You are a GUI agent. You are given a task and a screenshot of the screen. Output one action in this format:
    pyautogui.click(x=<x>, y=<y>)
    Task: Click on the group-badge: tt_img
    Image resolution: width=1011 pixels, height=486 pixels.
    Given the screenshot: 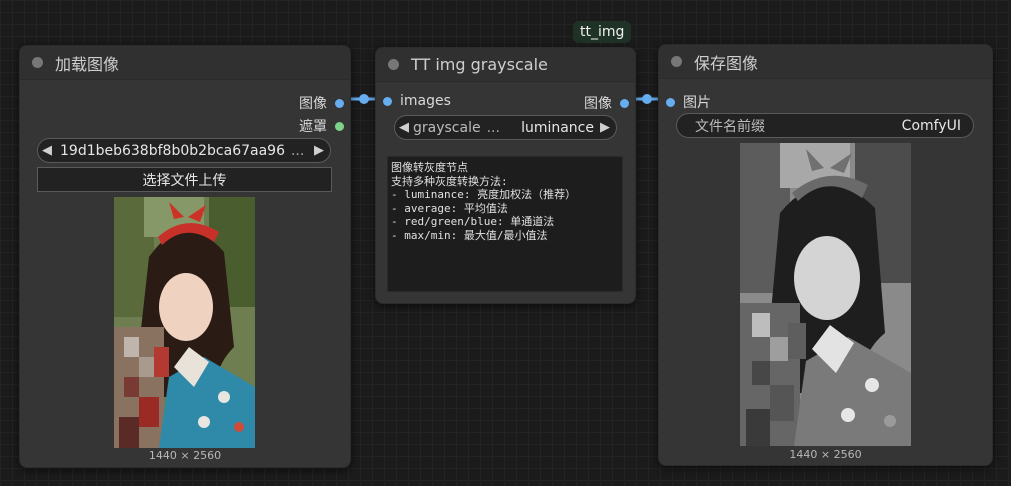 What is the action you would take?
    pyautogui.click(x=602, y=32)
    